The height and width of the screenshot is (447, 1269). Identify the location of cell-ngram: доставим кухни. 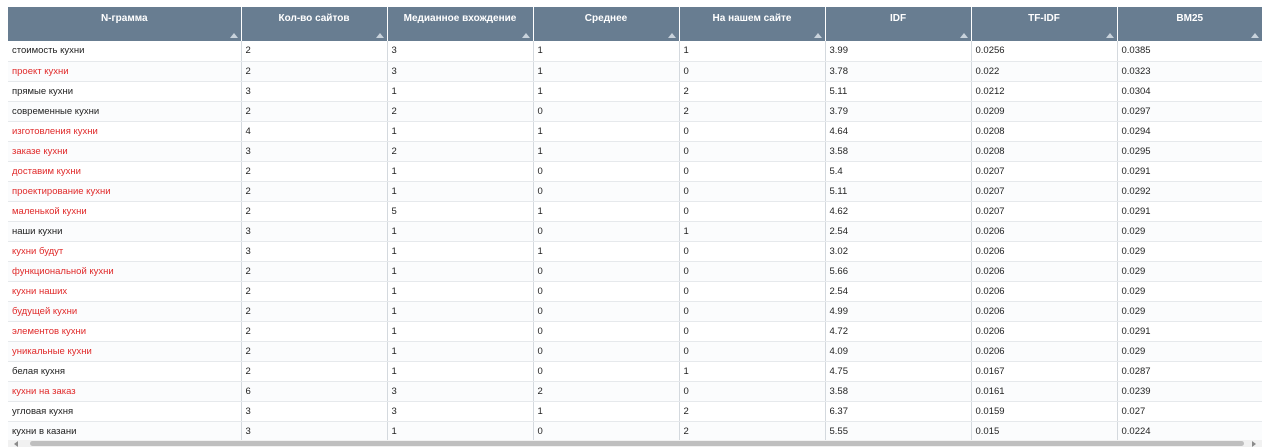
(125, 171).